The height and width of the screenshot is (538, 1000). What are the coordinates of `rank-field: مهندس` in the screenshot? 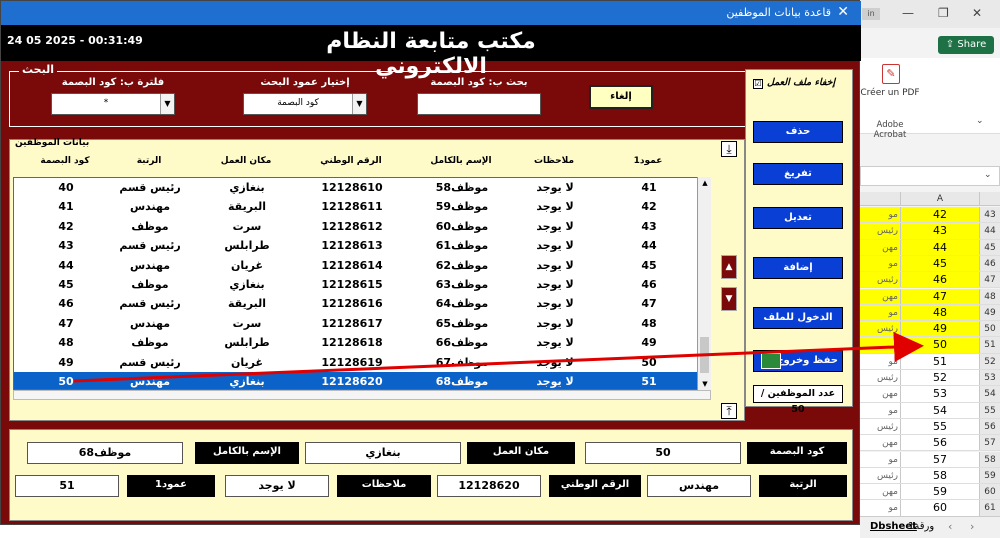 It's located at (699, 486).